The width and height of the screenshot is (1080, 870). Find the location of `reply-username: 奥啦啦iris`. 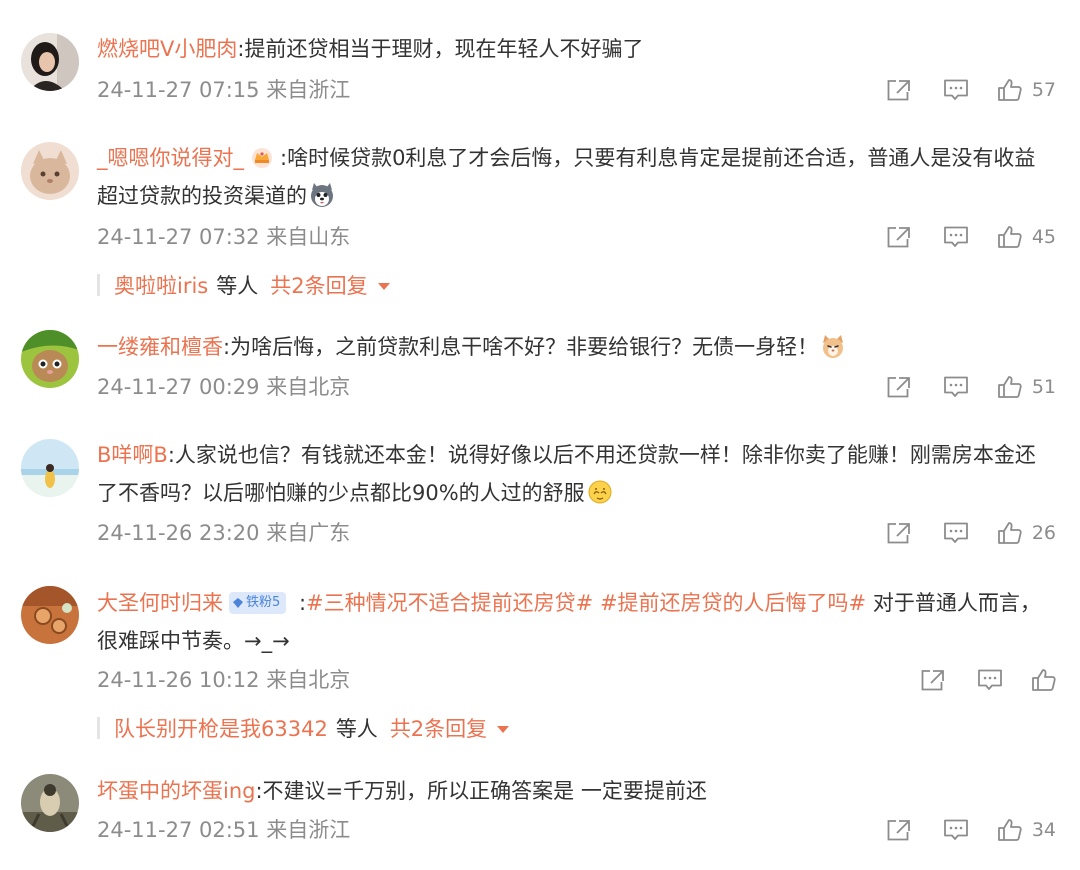

reply-username: 奥啦啦iris is located at coordinates (161, 285).